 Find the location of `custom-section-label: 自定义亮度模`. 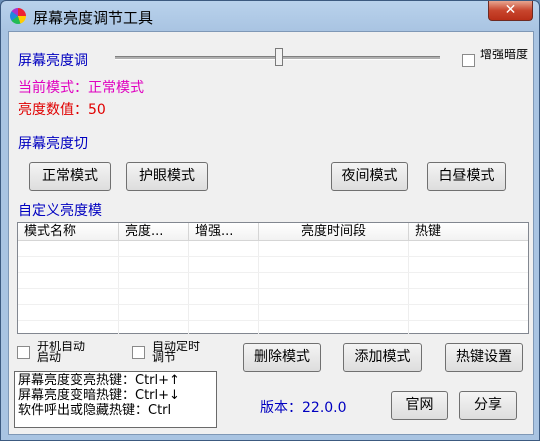

custom-section-label: 自定义亮度模 is located at coordinates (60, 211).